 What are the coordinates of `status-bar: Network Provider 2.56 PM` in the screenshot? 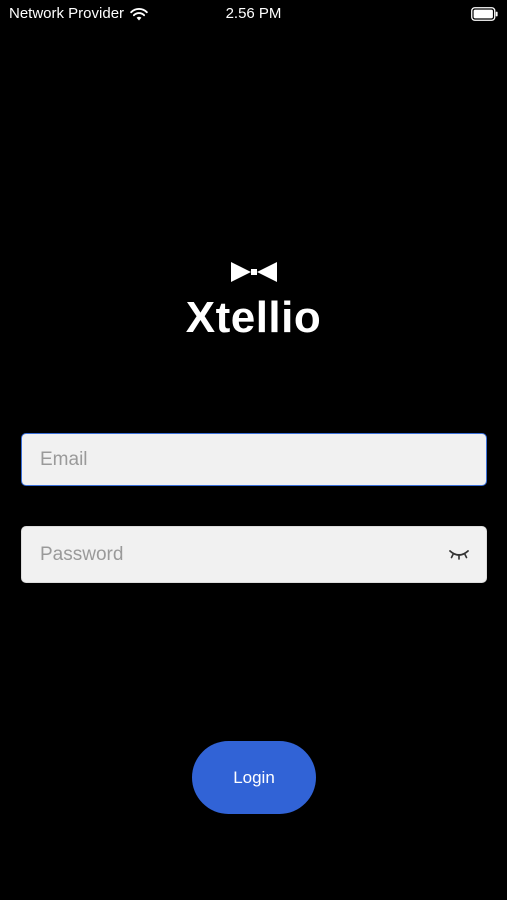 It's located at (253, 14).